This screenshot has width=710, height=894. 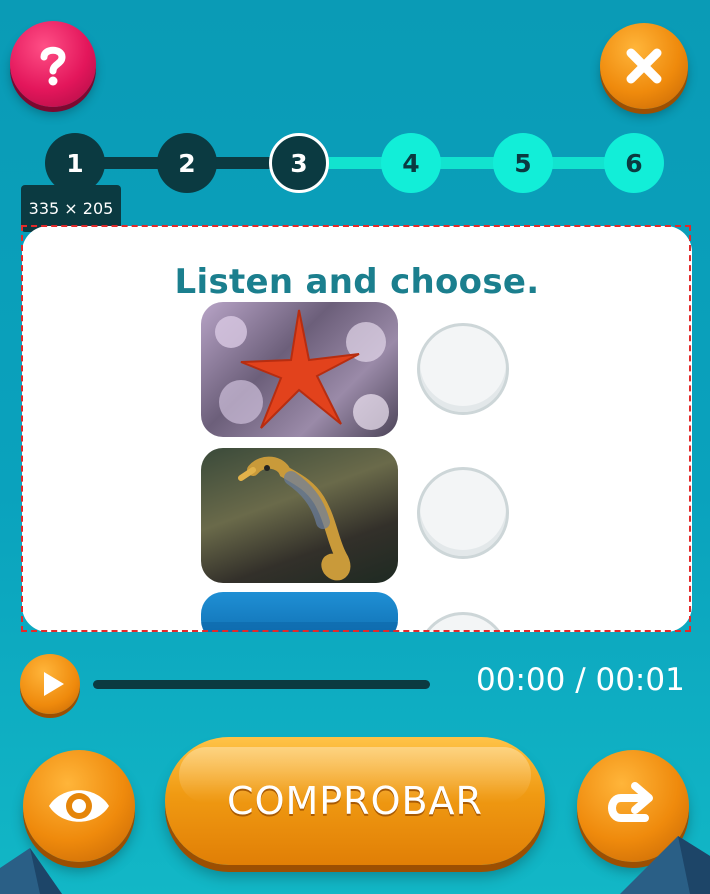 What do you see at coordinates (299, 163) in the screenshot?
I see `step-3-current: 3` at bounding box center [299, 163].